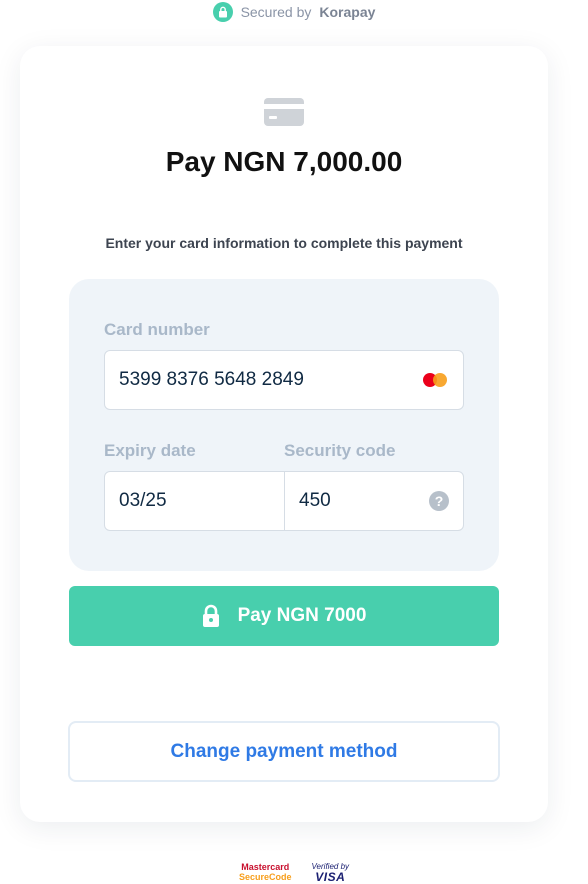 This screenshot has height=884, width=588. I want to click on security-code-value: 450, so click(315, 500).